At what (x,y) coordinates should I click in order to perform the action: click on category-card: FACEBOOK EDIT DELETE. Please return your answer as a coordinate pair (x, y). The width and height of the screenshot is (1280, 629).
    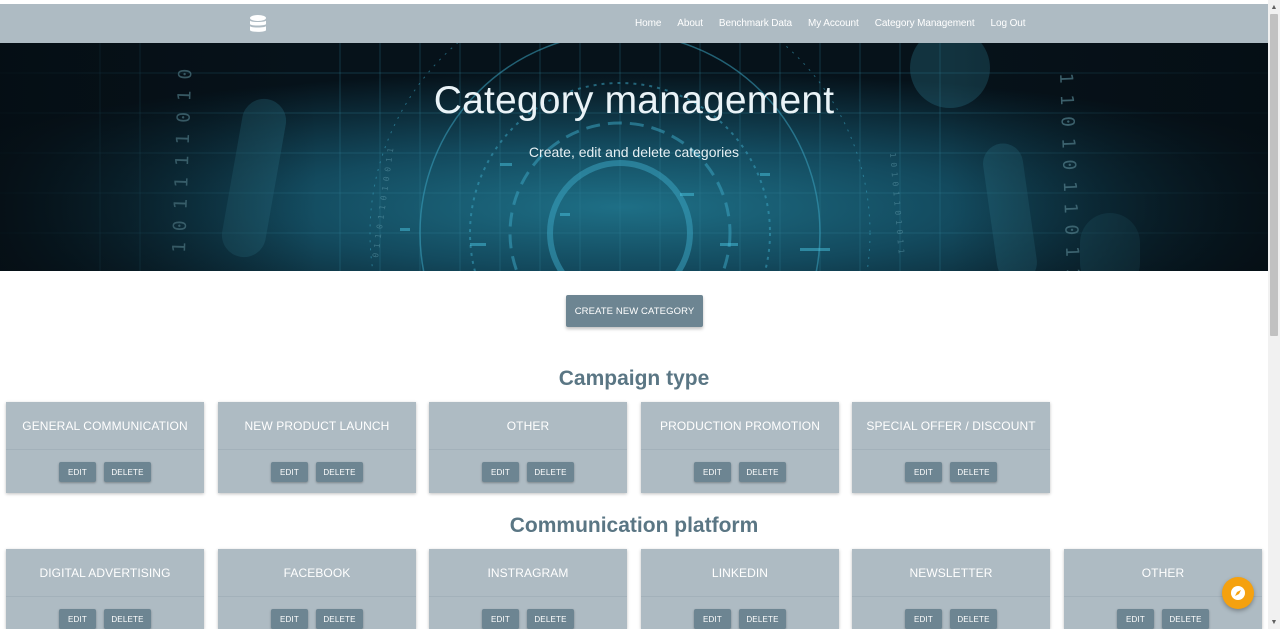
    Looking at the image, I should click on (317, 589).